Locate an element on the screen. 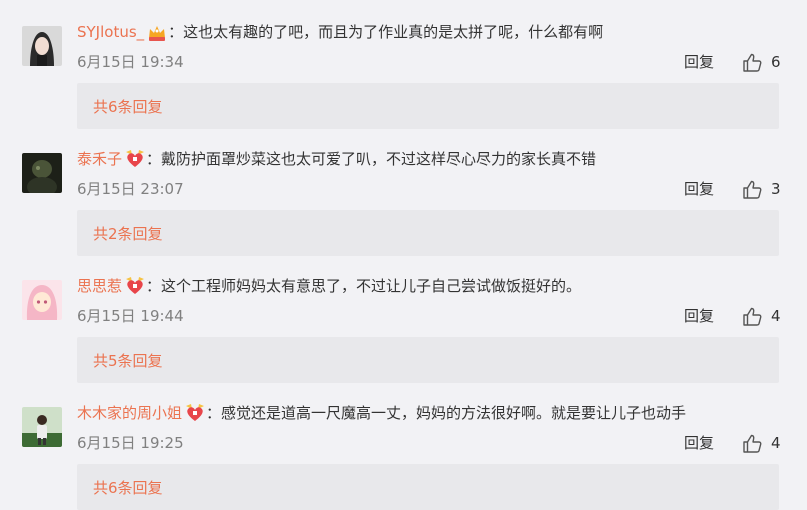 The image size is (807, 510). crown-badge-icon is located at coordinates (157, 32).